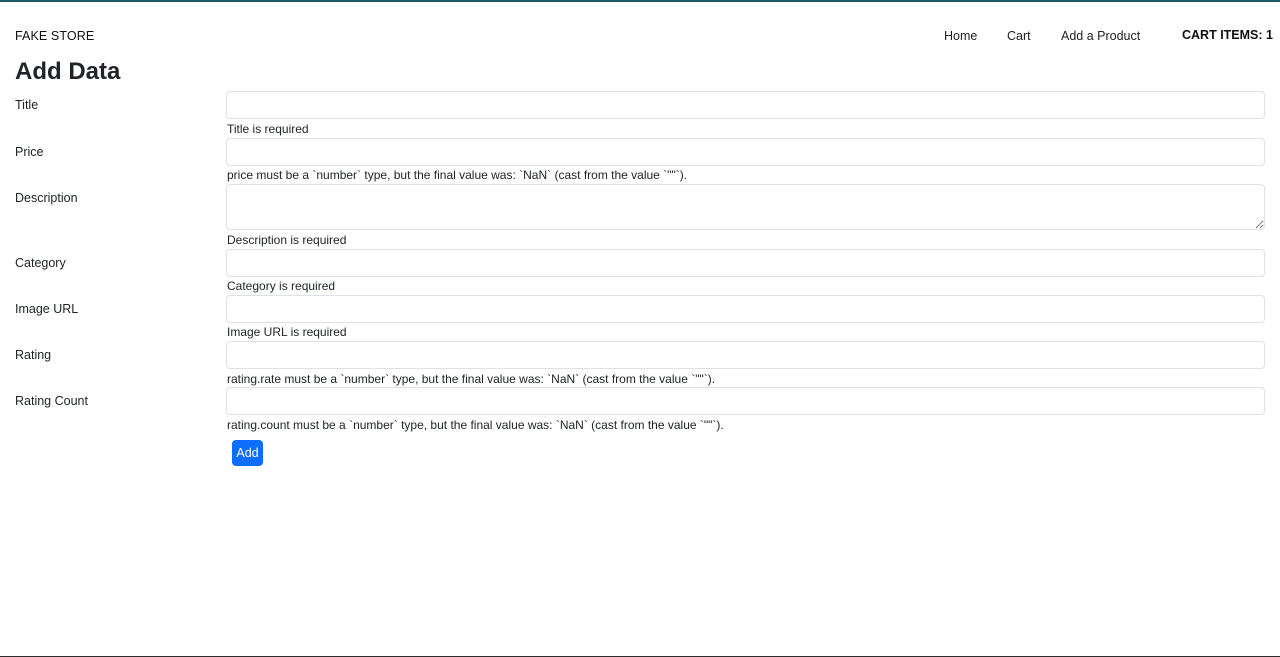 Image resolution: width=1280 pixels, height=657 pixels. What do you see at coordinates (54, 36) in the screenshot?
I see `brand-link: FAKE STORE` at bounding box center [54, 36].